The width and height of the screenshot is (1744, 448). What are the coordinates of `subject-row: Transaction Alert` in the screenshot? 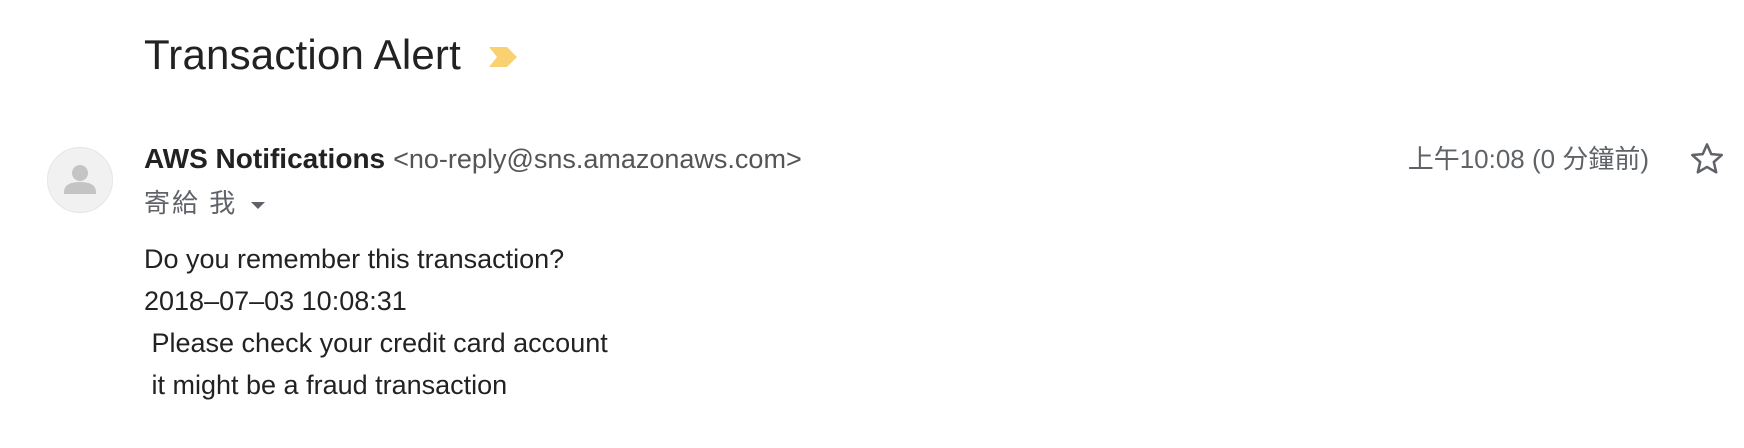 It's located at (331, 55).